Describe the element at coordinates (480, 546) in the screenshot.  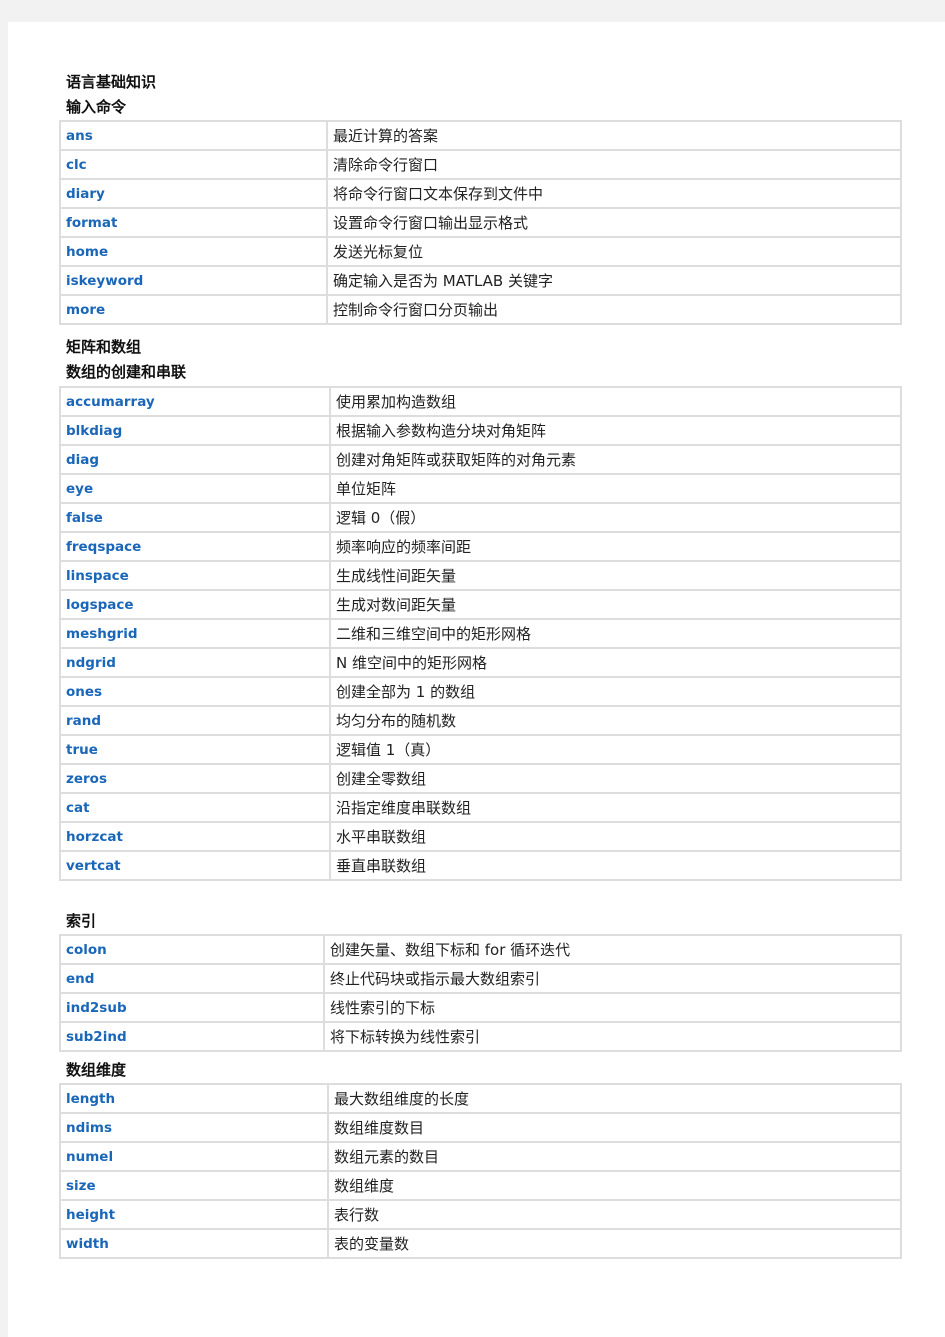
I see `table-row: freqspace 频率响应的频率间距` at that location.